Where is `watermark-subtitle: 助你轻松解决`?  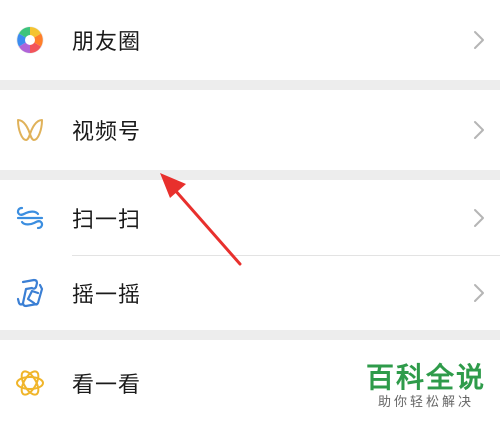 watermark-subtitle: 助你轻松解决 is located at coordinates (425, 402).